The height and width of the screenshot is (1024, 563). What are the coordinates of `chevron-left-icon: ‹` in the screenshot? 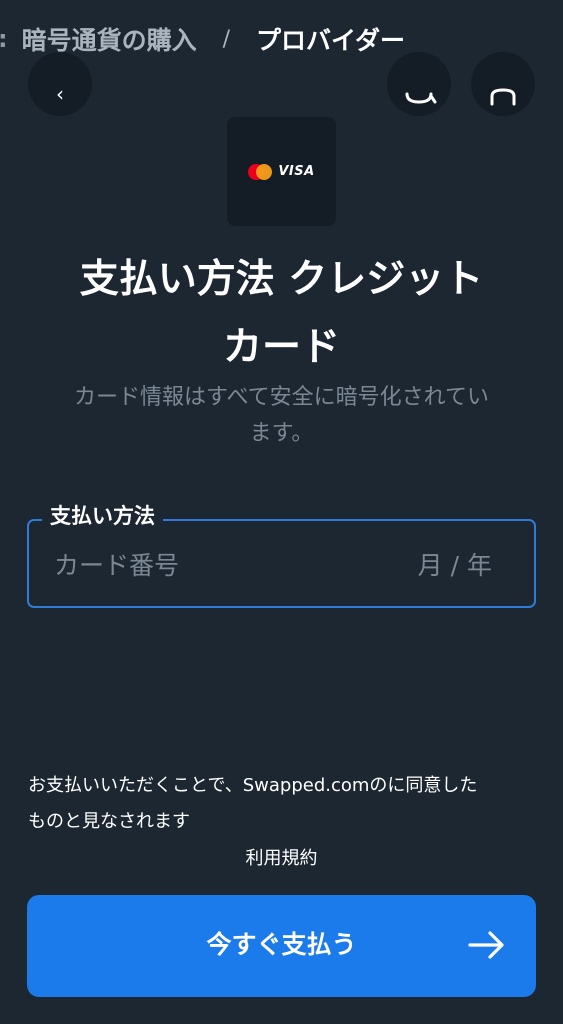 It's located at (60, 94).